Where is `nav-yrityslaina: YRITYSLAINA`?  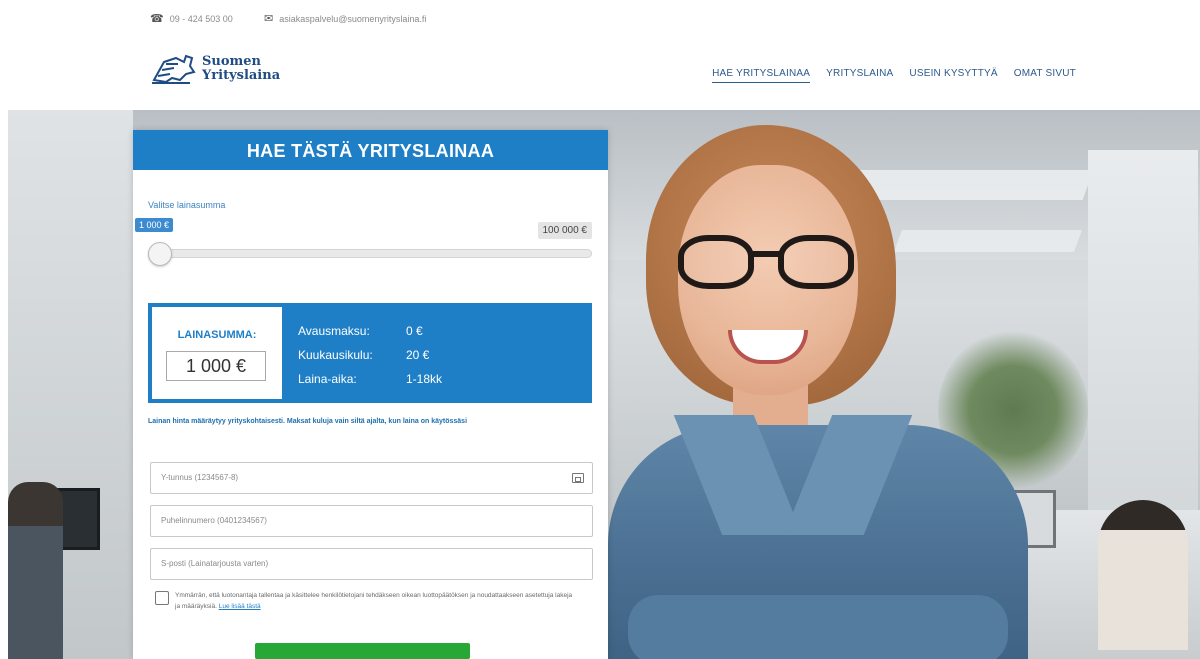
nav-yrityslaina: YRITYSLAINA is located at coordinates (859, 75).